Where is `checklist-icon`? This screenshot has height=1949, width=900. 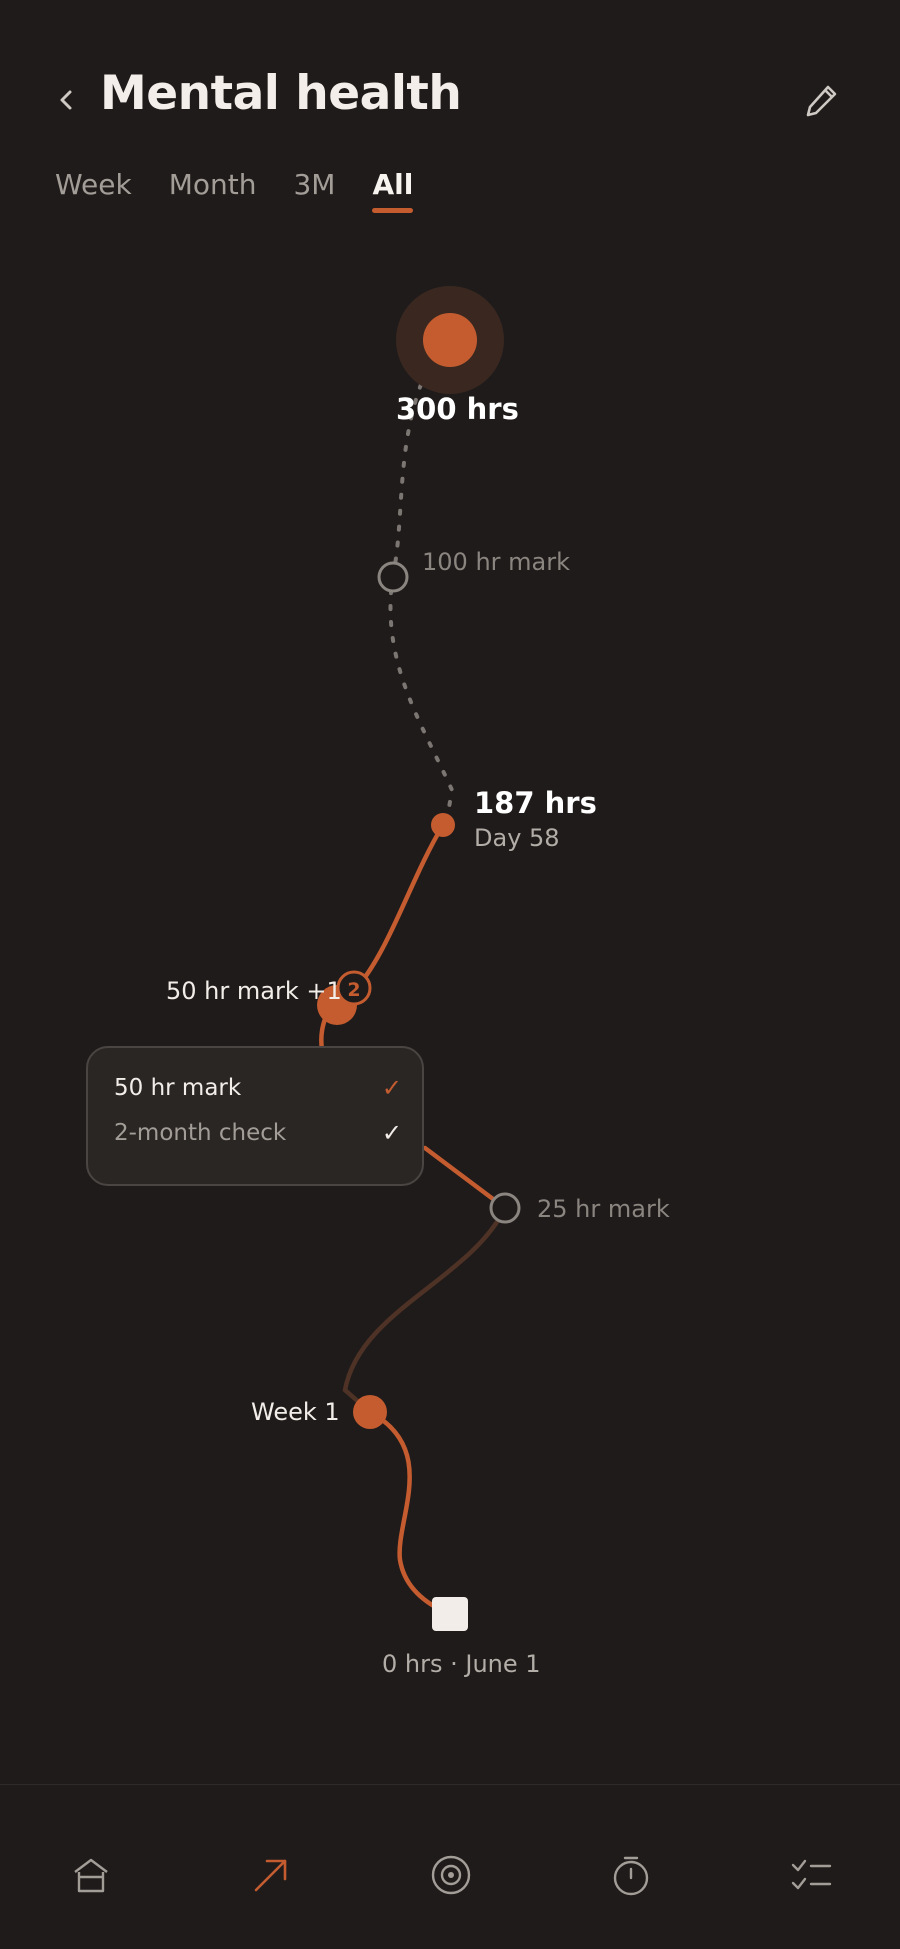 checklist-icon is located at coordinates (811, 1874).